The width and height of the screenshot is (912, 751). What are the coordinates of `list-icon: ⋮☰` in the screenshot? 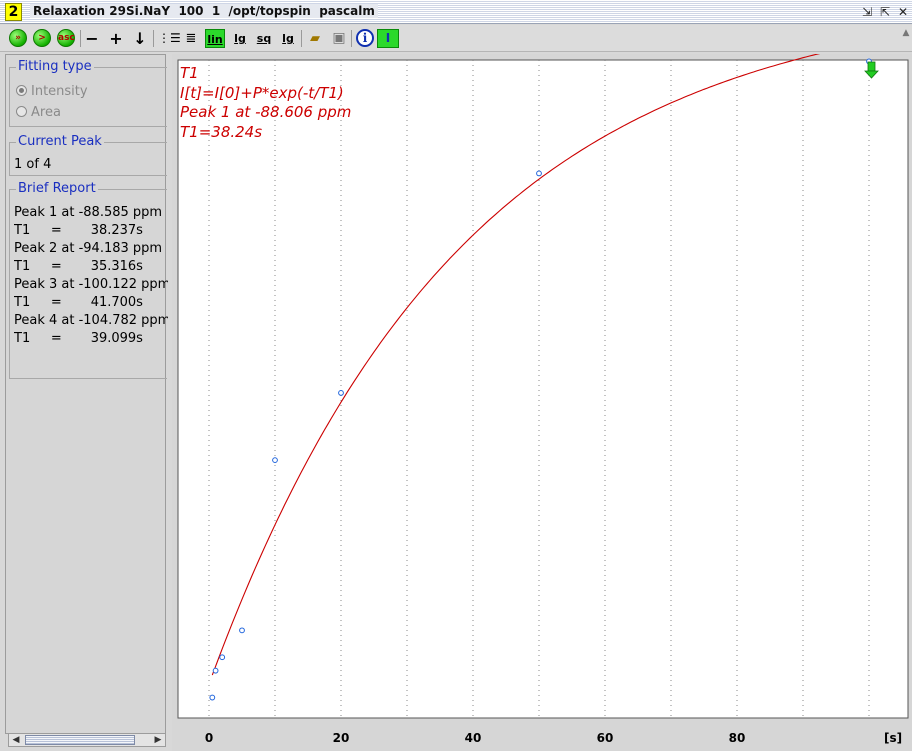 It's located at (169, 38).